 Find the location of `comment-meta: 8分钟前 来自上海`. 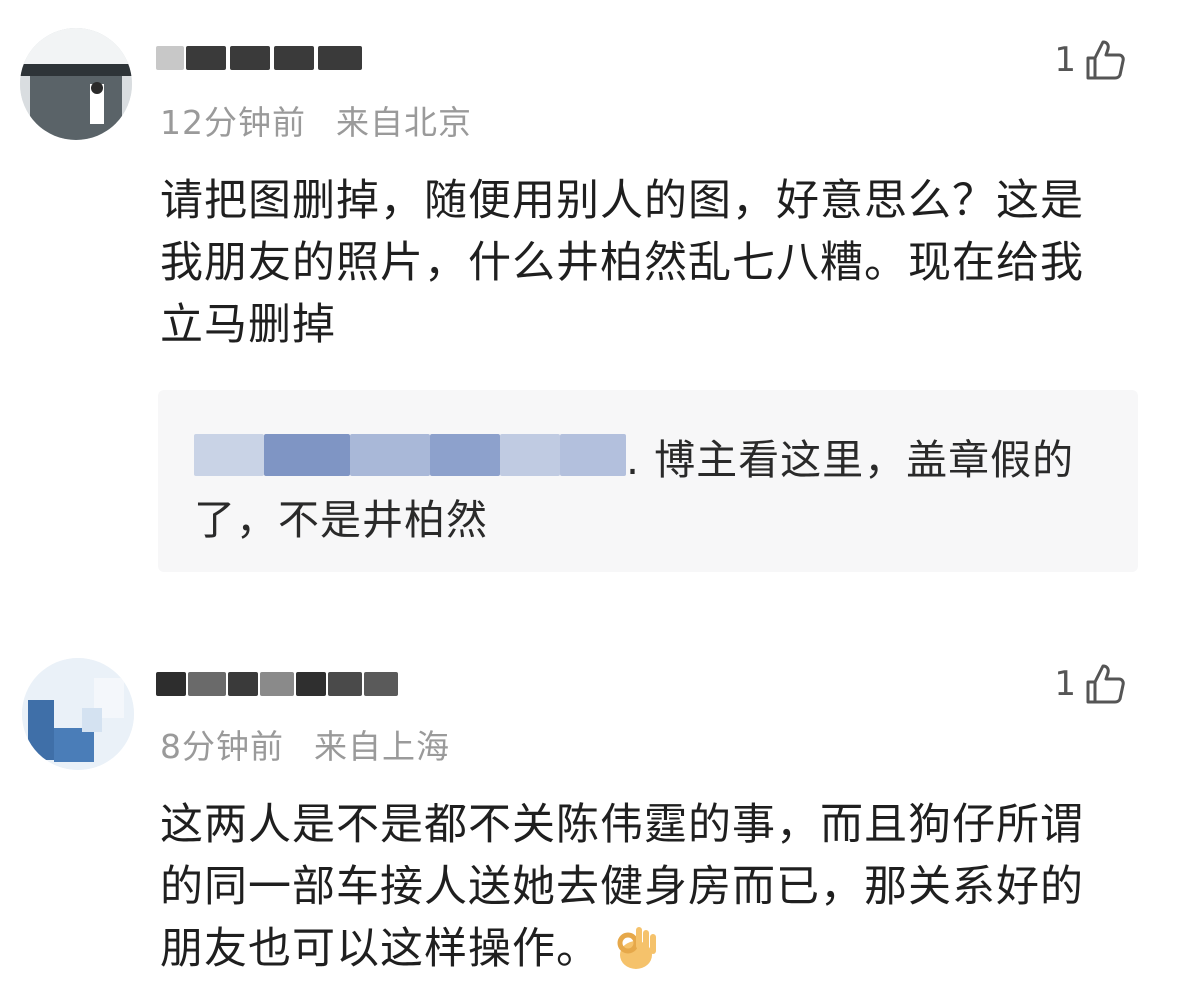

comment-meta: 8分钟前 来自上海 is located at coordinates (305, 744).